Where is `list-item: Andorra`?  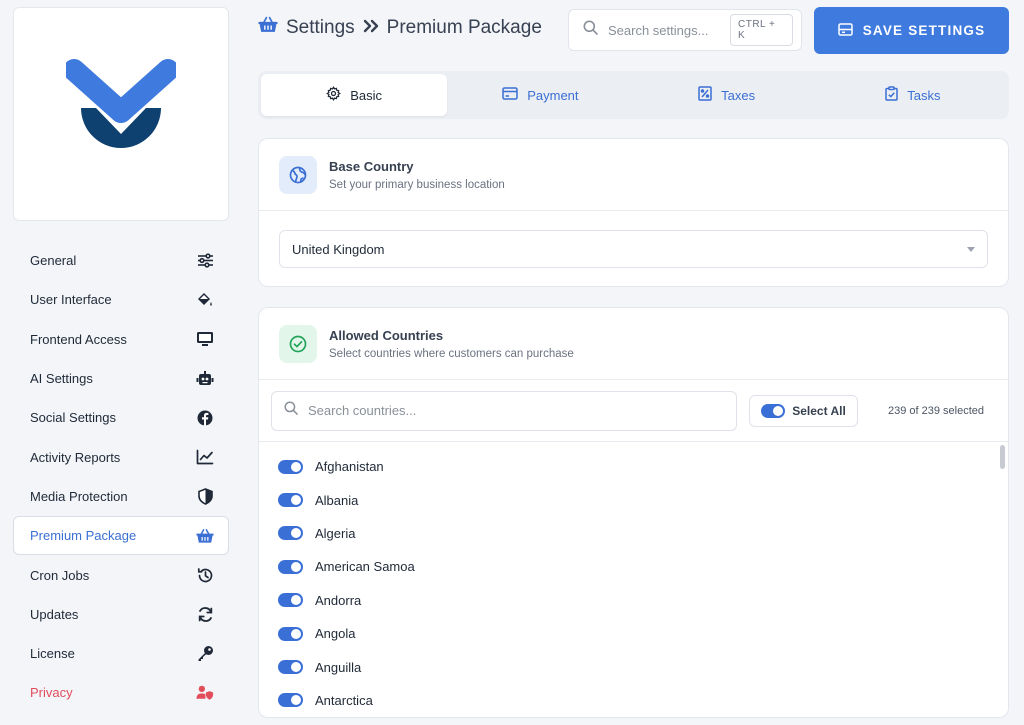 list-item: Andorra is located at coordinates (633, 600).